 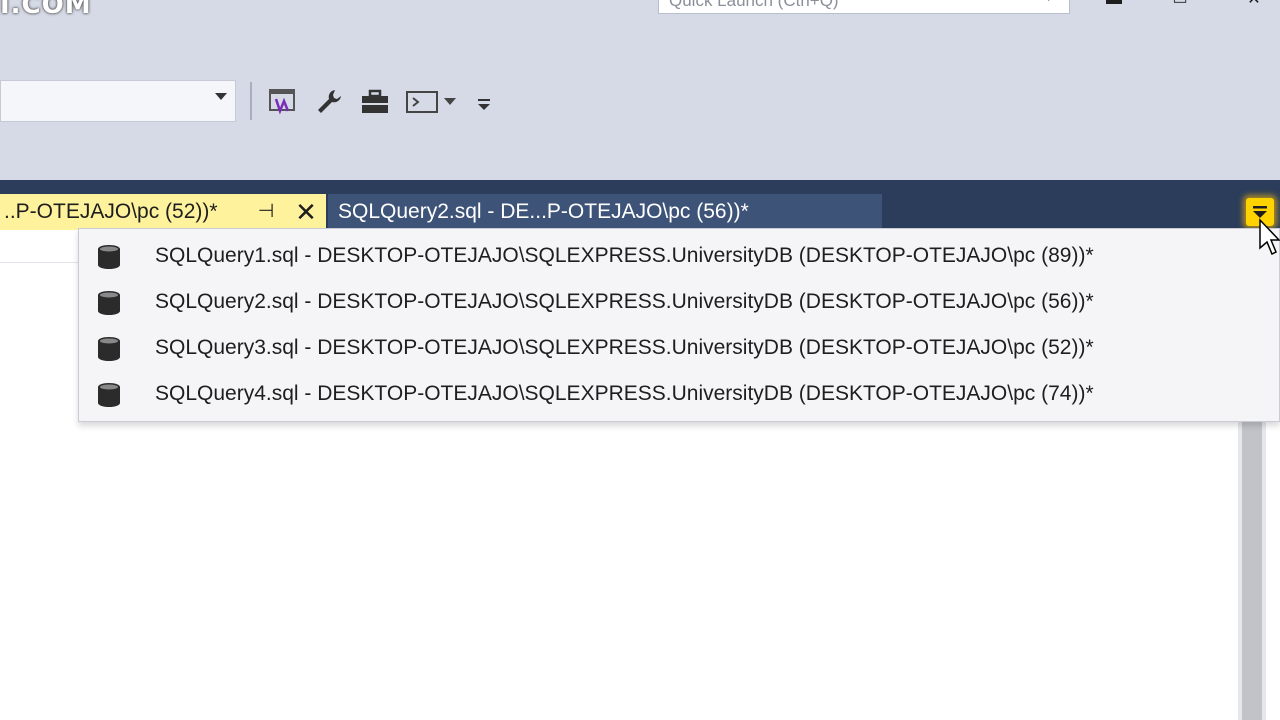 What do you see at coordinates (46, 10) in the screenshot?
I see `watermark-logo: I.COM` at bounding box center [46, 10].